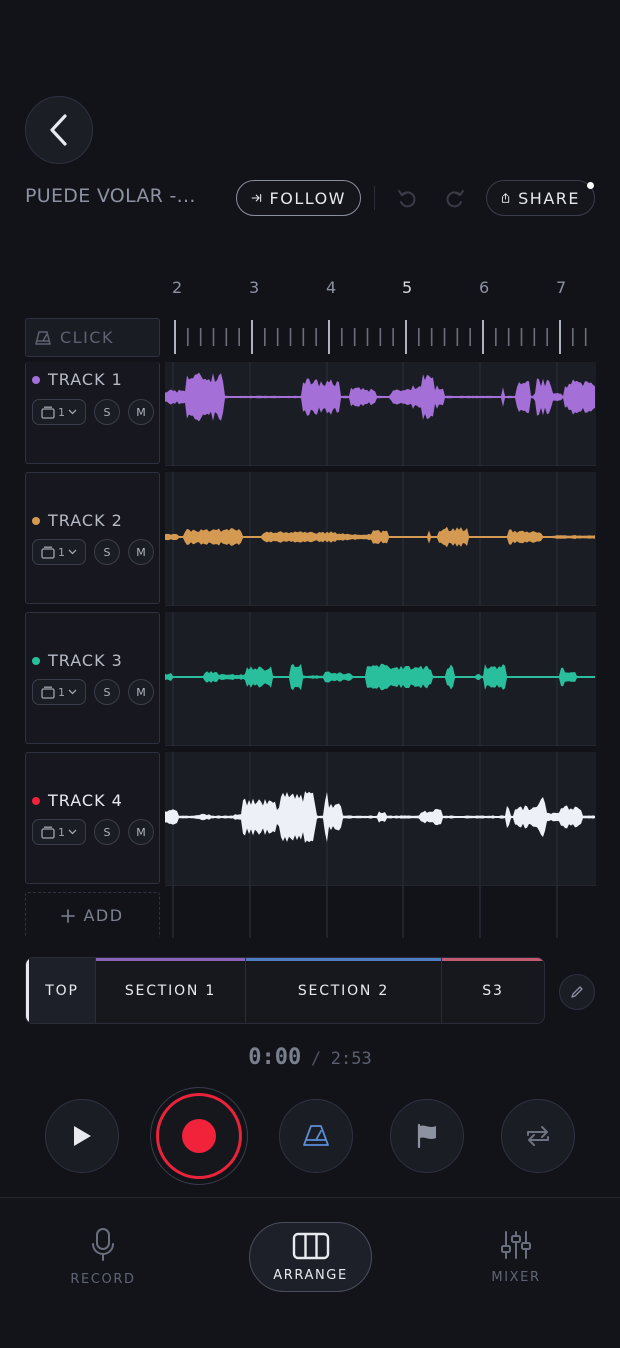 The height and width of the screenshot is (1348, 620). What do you see at coordinates (87, 337) in the screenshot?
I see `click-label: CLICK` at bounding box center [87, 337].